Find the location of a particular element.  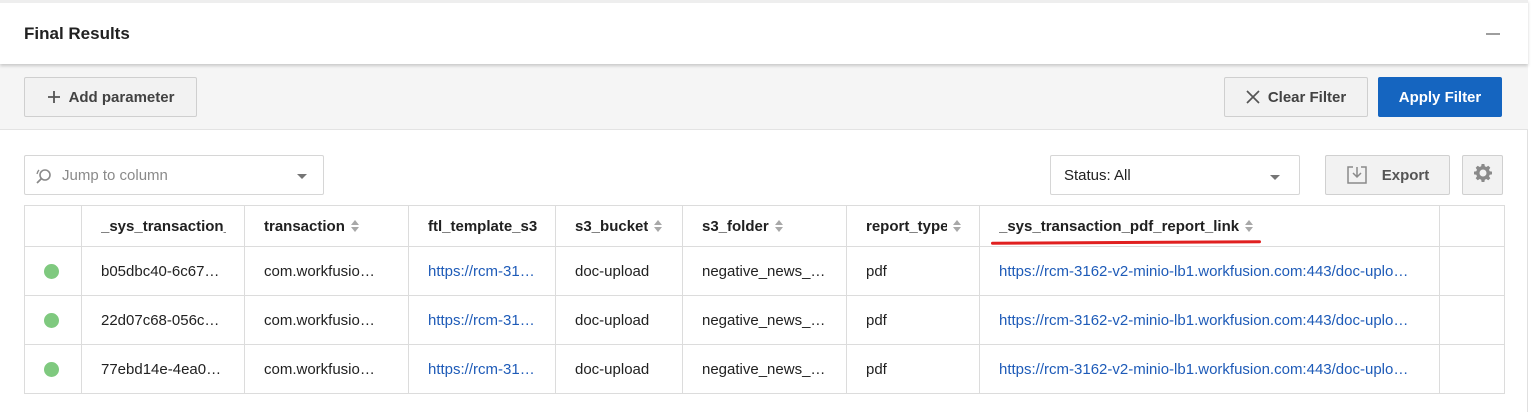

panel-title: Final Results is located at coordinates (77, 33).